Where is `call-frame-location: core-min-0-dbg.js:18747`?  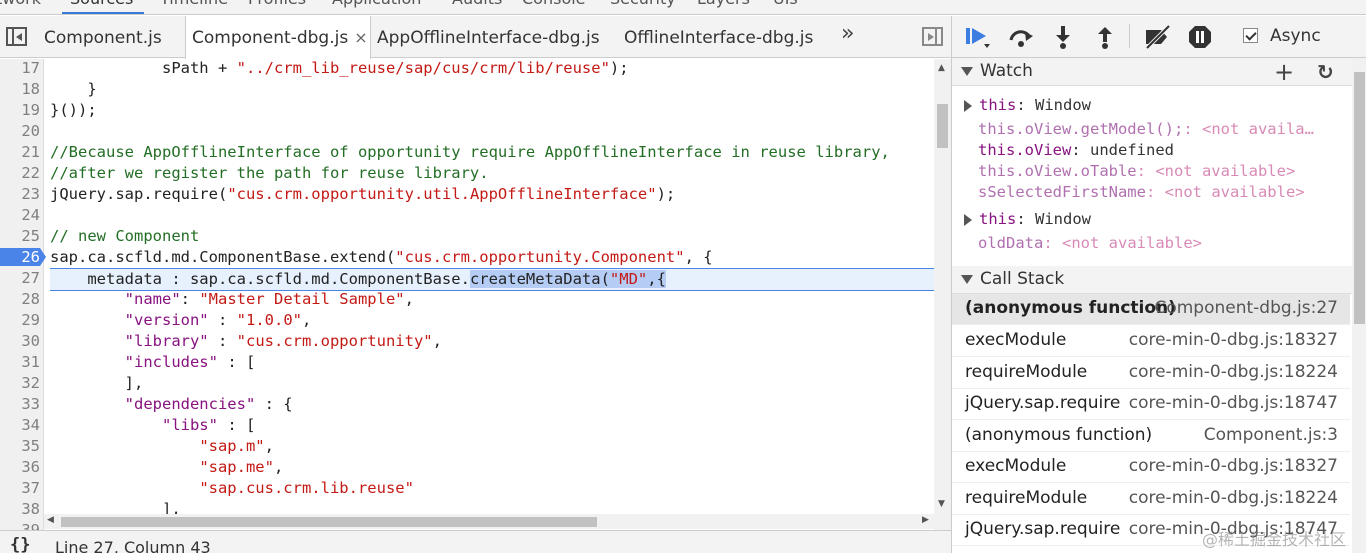 call-frame-location: core-min-0-dbg.js:18747 is located at coordinates (1233, 403).